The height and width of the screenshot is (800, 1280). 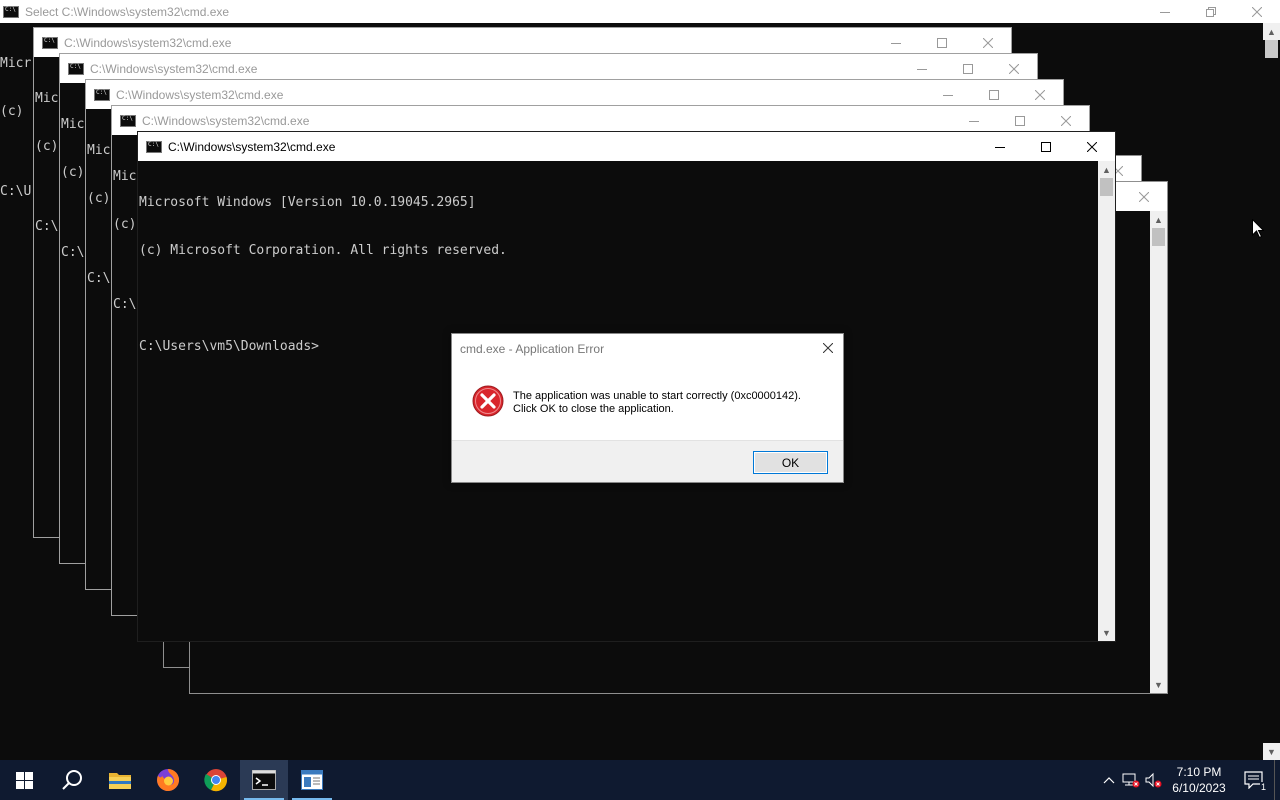 I want to click on app-window-icon, so click(x=312, y=780).